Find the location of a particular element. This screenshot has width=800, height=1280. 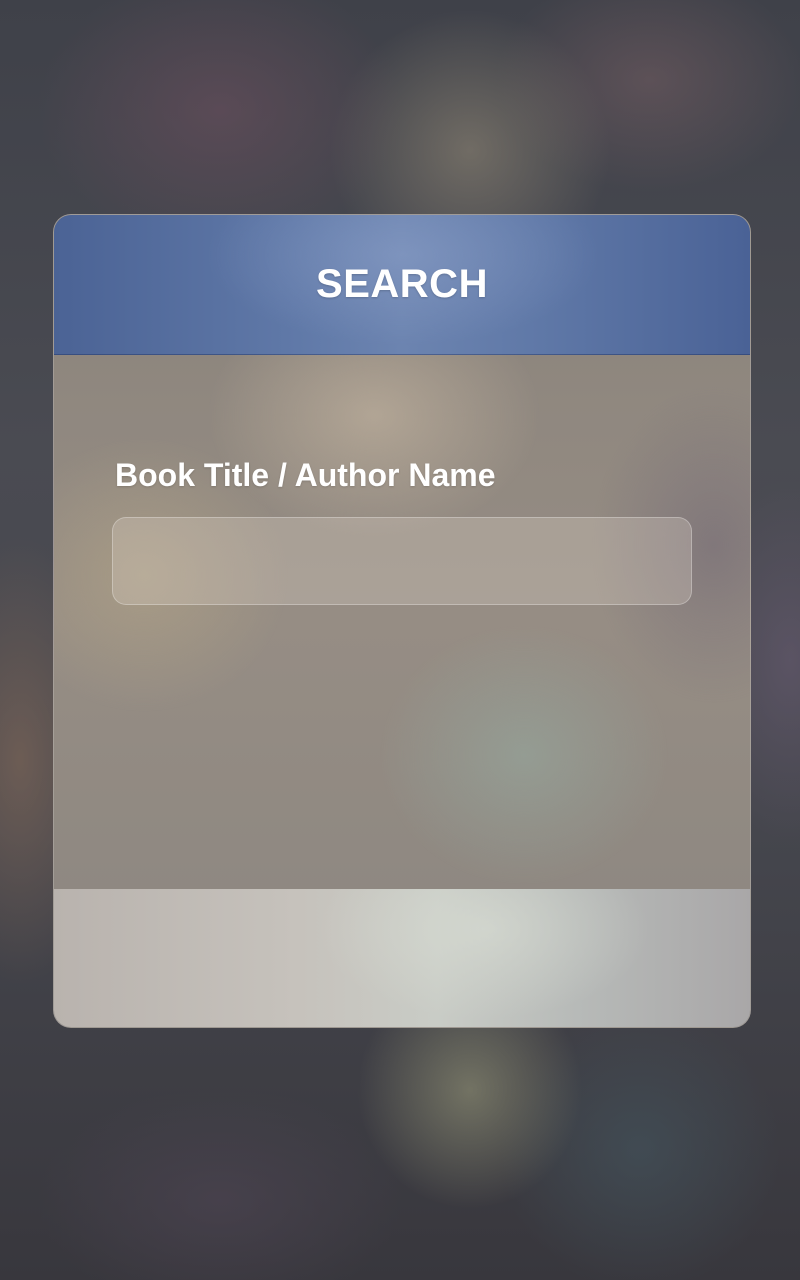

search-field-label: Book Title / Author Name is located at coordinates (305, 475).